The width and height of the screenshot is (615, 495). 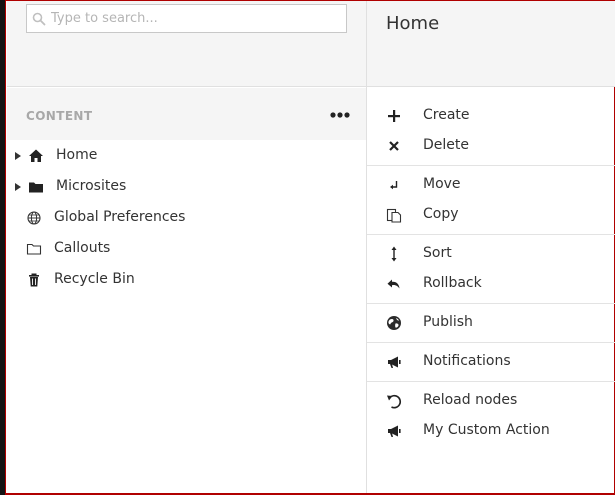 I want to click on action-reload-nodes: Reload nodes, so click(x=491, y=401).